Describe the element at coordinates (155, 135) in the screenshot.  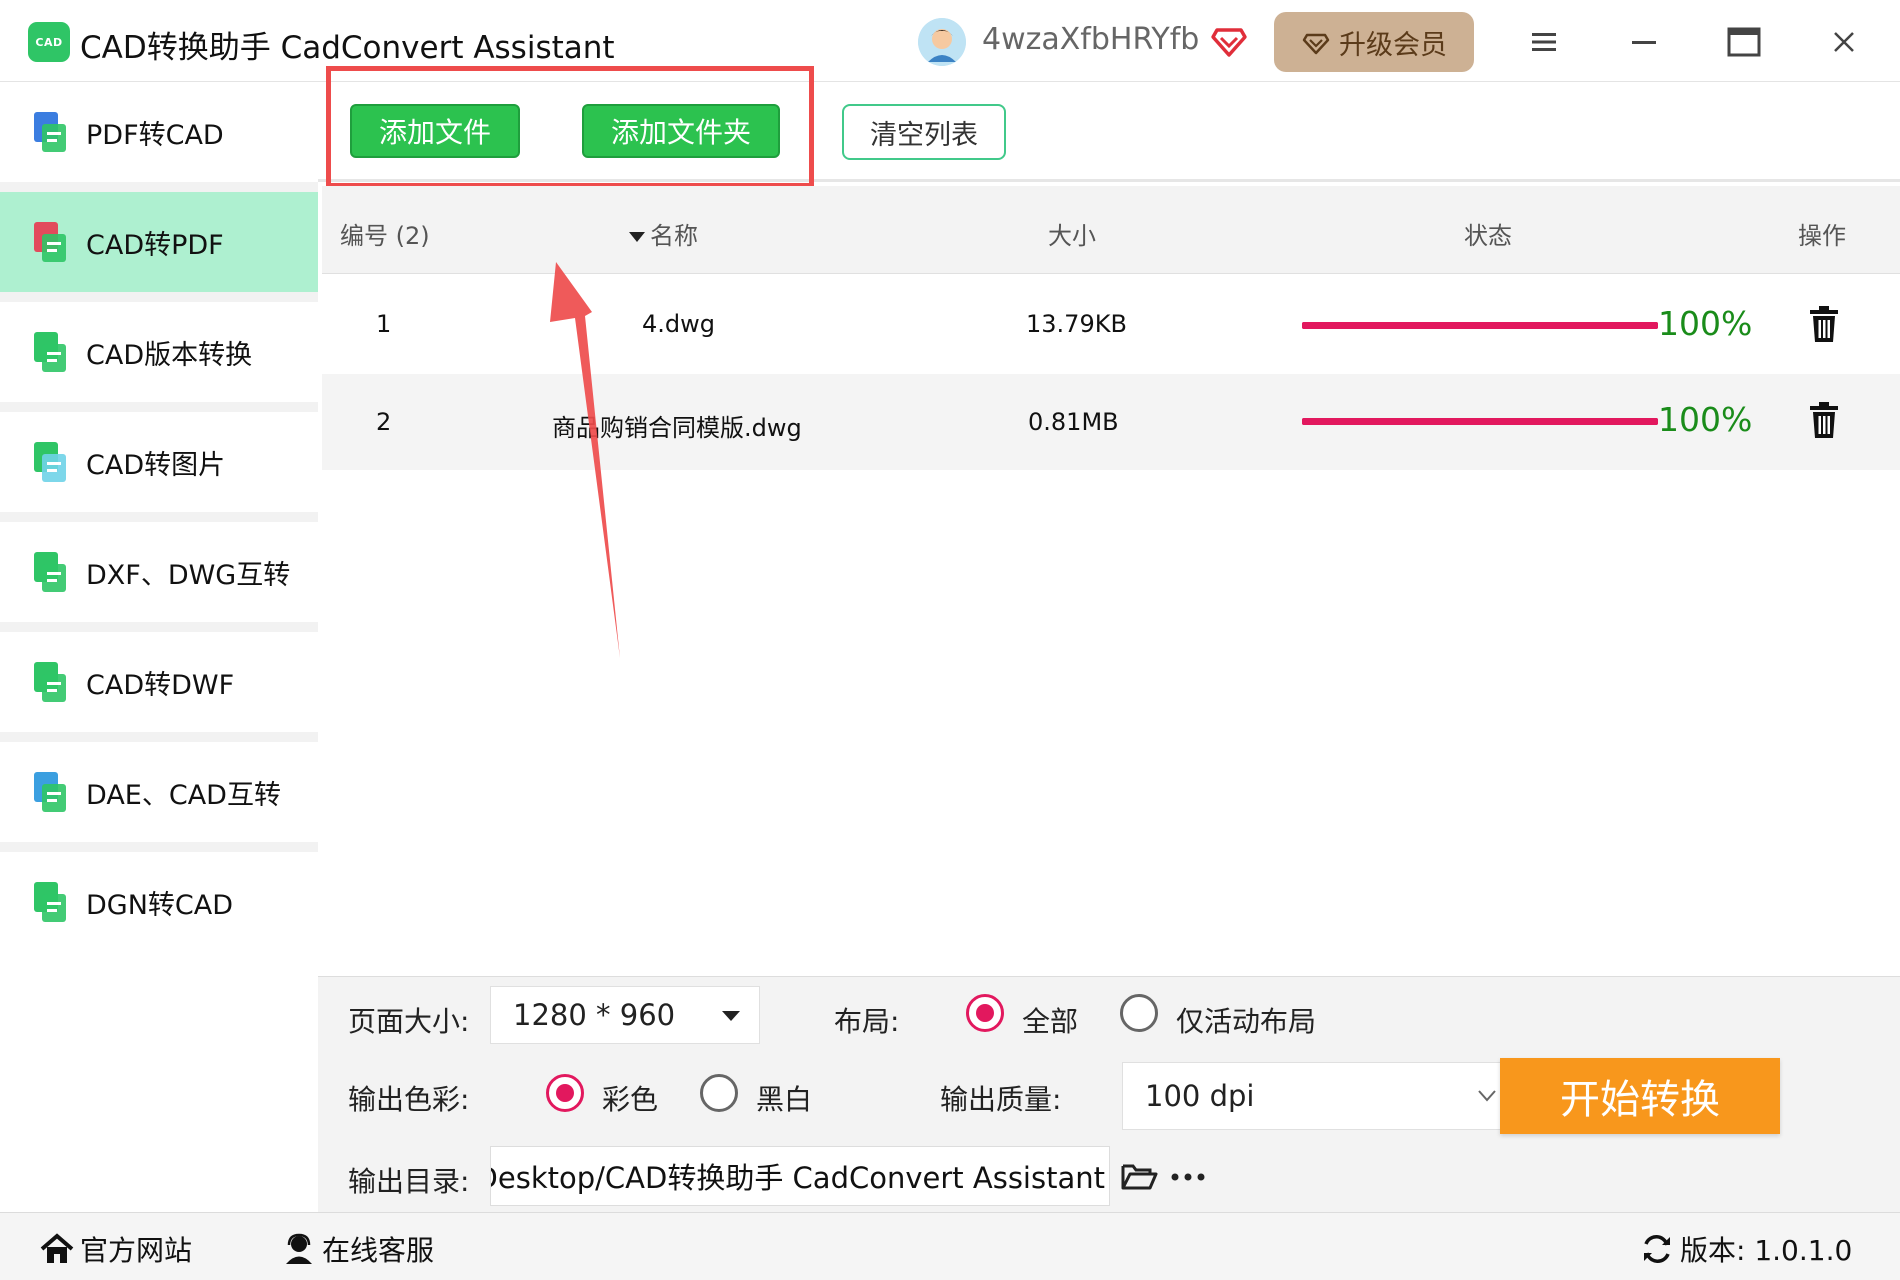
I see `sidebar-item-label: PDF转CAD` at that location.